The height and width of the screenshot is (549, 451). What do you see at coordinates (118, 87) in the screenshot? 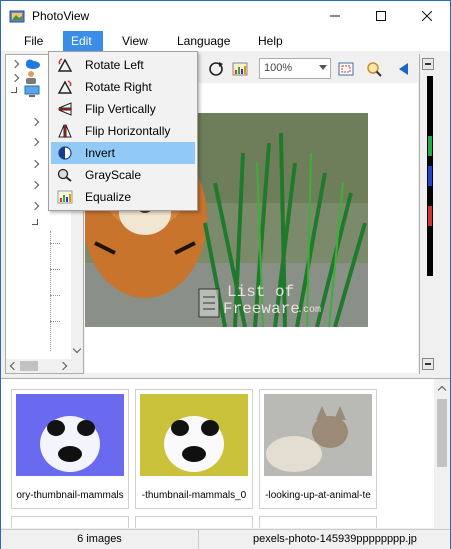
I see `menu-item-label: Rotate Right` at bounding box center [118, 87].